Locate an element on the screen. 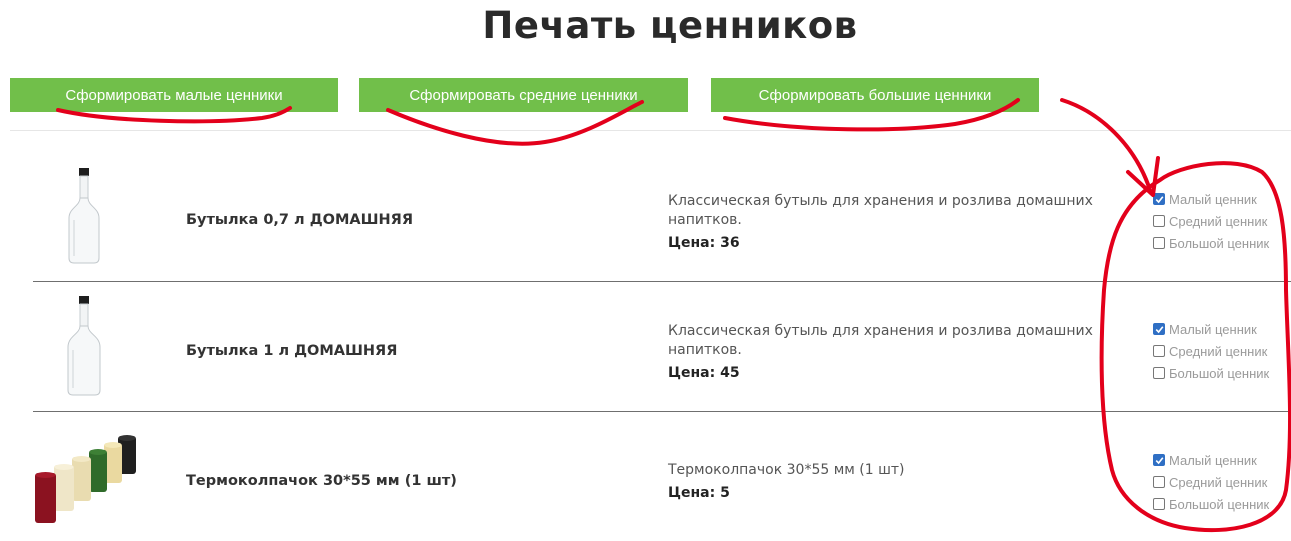  product-price: Цена: 45 is located at coordinates (704, 373).